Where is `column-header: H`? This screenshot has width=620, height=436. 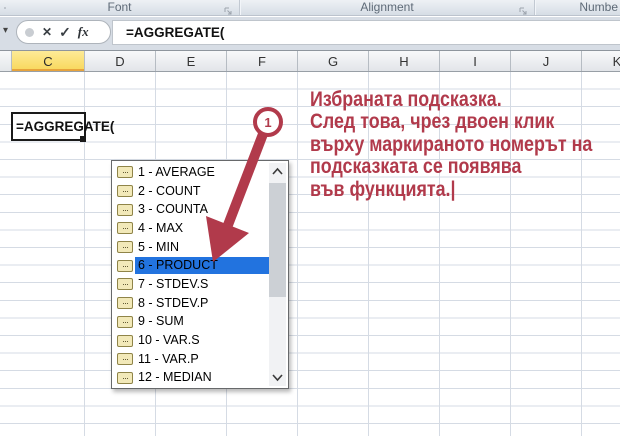 column-header: H is located at coordinates (404, 61).